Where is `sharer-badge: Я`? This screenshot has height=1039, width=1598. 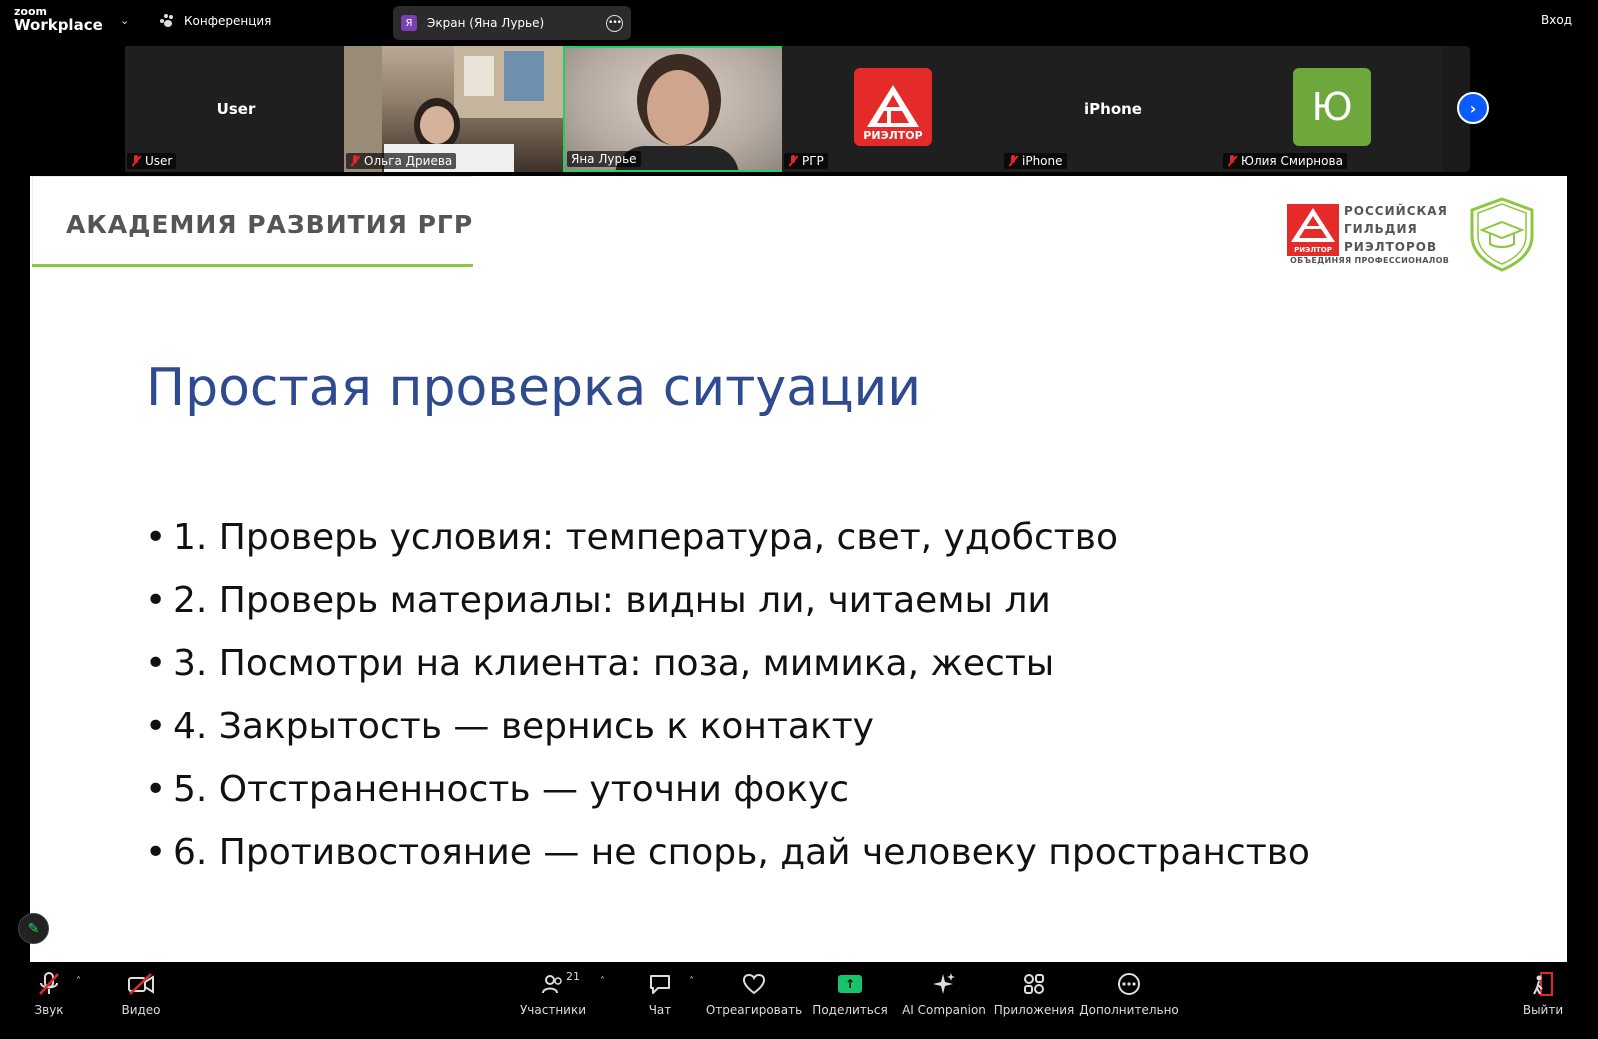
sharer-badge: Я is located at coordinates (409, 23).